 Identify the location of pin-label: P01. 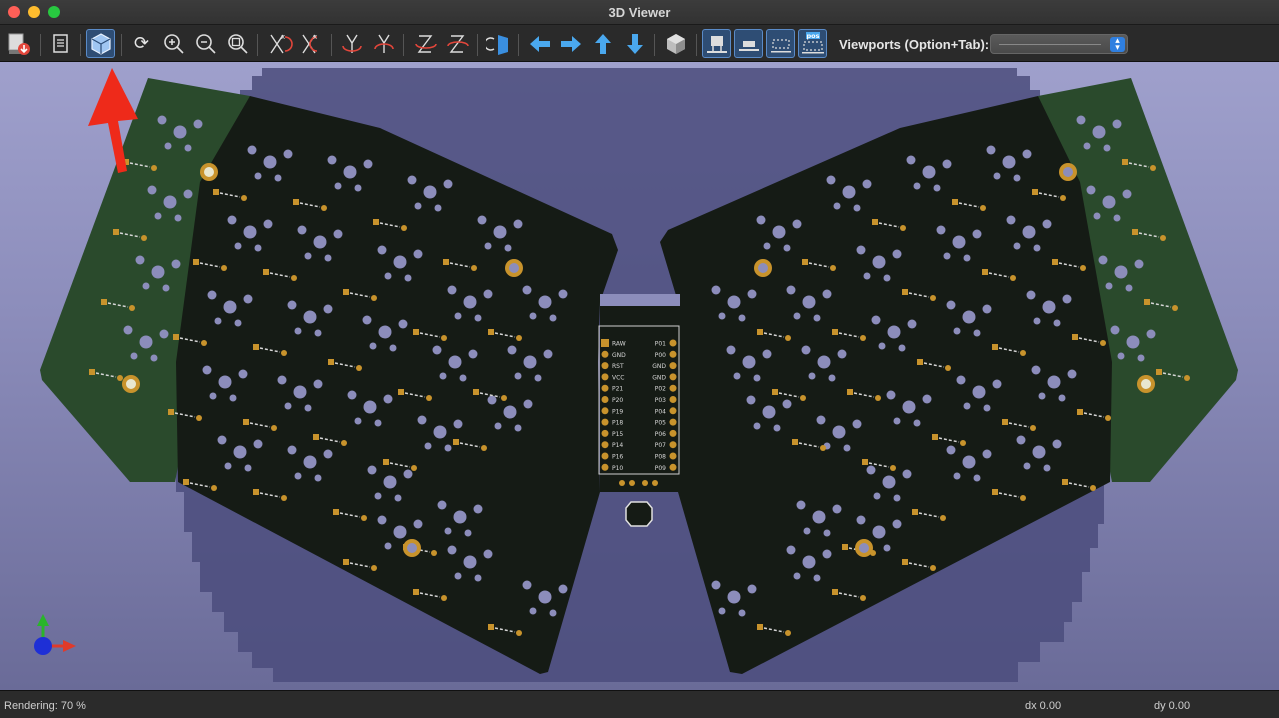
(660, 344).